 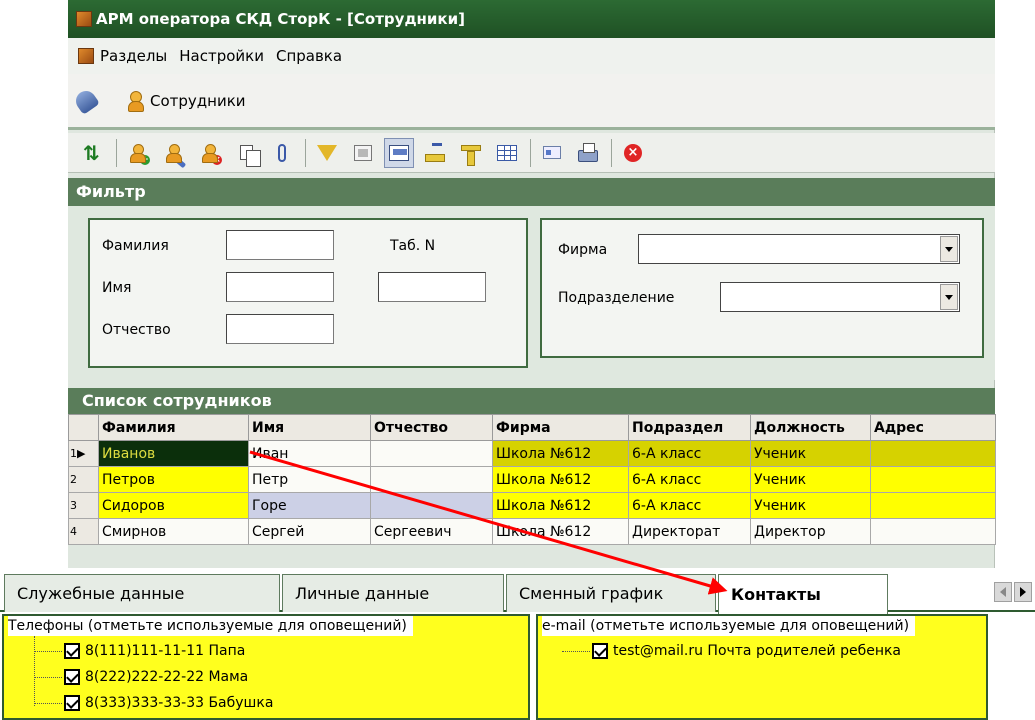 I want to click on add-employee-button: +, so click(x=138, y=153).